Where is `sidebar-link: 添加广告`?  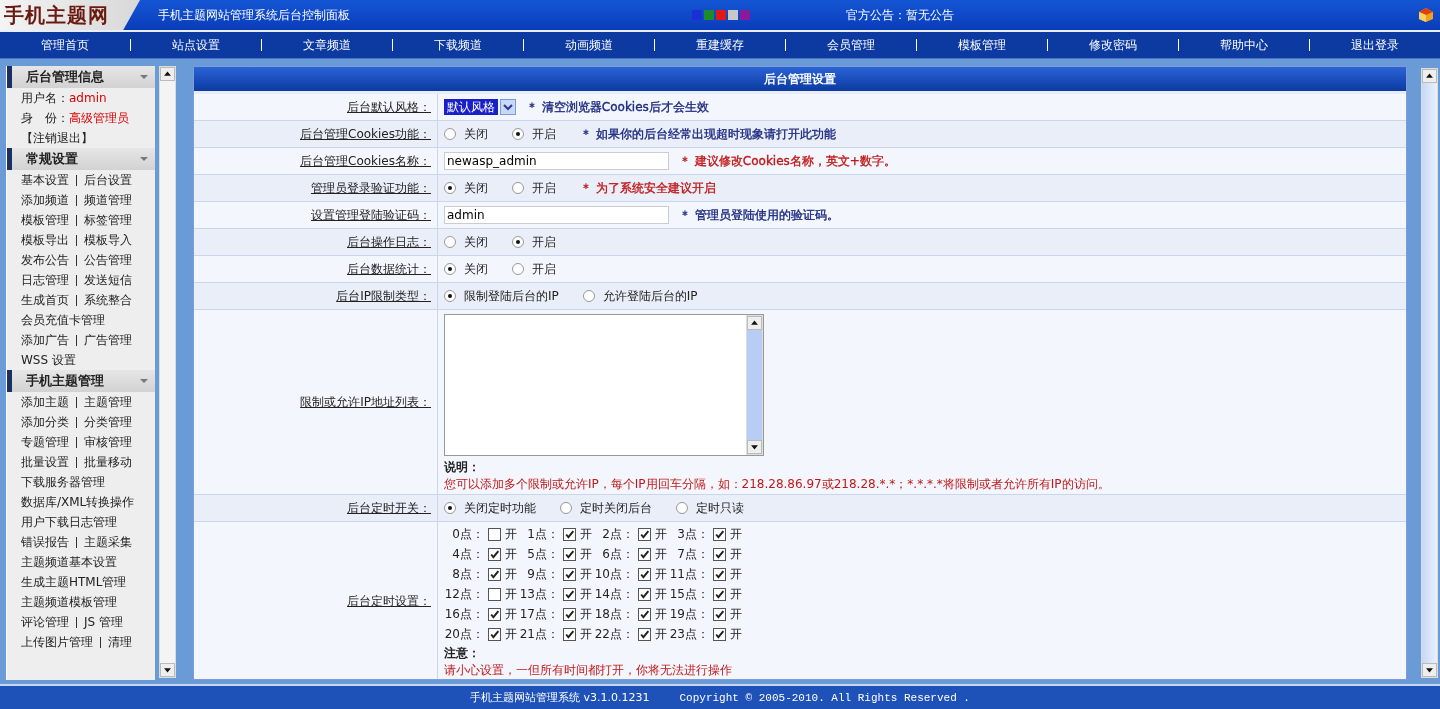 sidebar-link: 添加广告 is located at coordinates (45, 340).